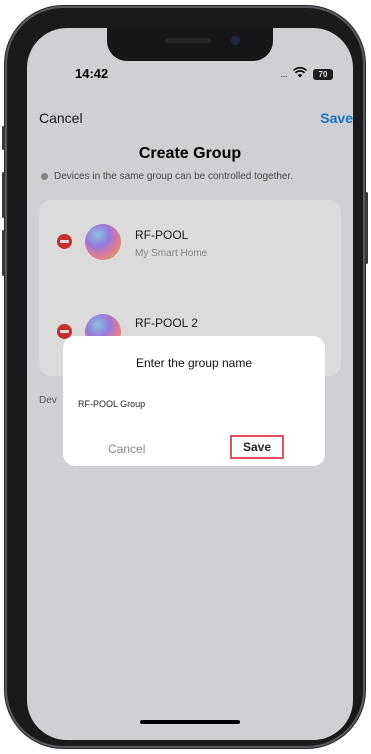 The height and width of the screenshot is (754, 371). What do you see at coordinates (3, 253) in the screenshot?
I see `side-button-volume-down` at bounding box center [3, 253].